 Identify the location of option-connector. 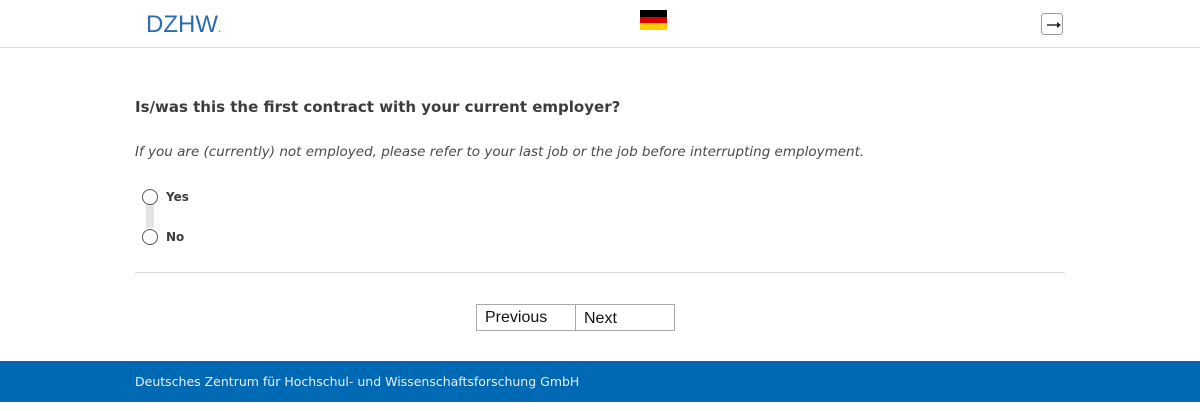
(150, 216).